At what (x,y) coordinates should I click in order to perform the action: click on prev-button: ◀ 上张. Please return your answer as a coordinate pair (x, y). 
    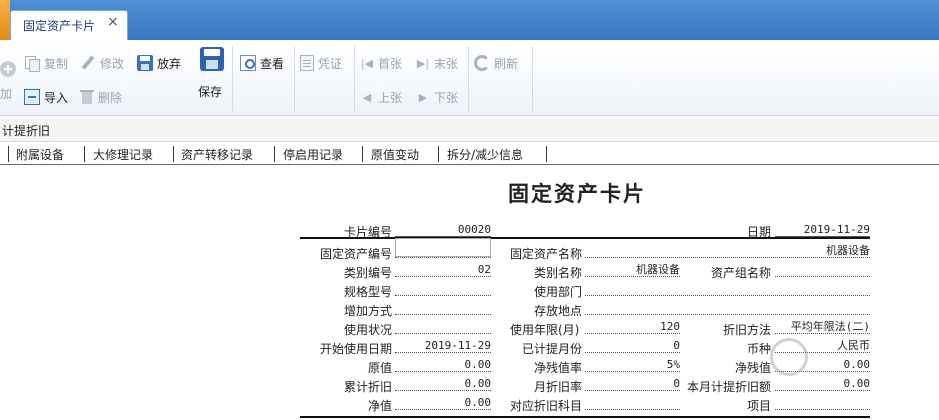
    Looking at the image, I should click on (381, 97).